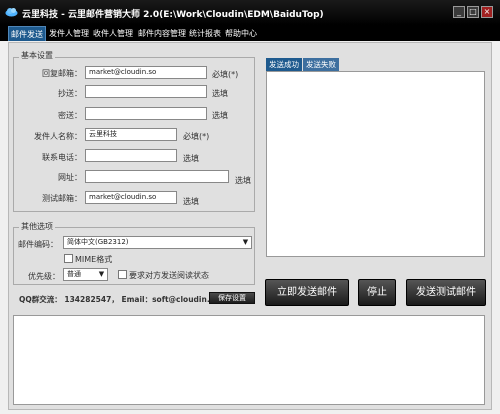  I want to click on website-label: 网址：, so click(70, 177).